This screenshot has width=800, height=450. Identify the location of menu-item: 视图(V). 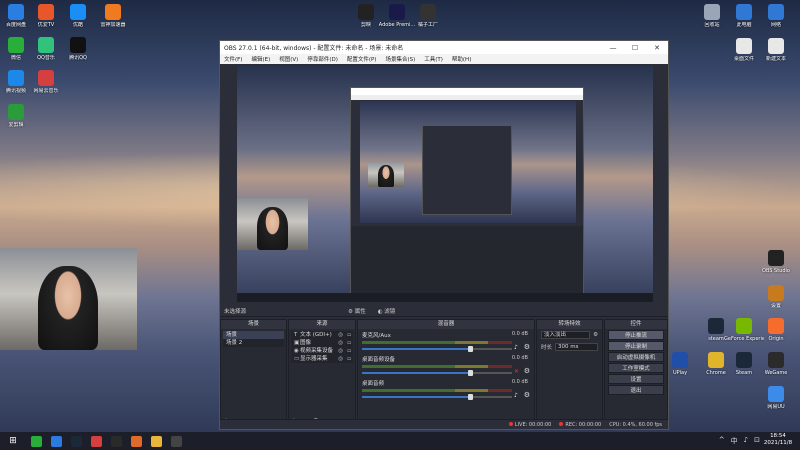
(288, 59).